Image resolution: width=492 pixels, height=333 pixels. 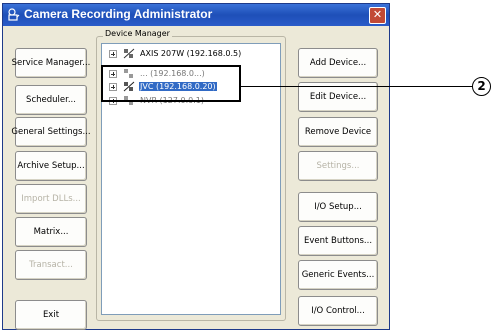 I want to click on device-manager-label: Device Manager, so click(x=137, y=33).